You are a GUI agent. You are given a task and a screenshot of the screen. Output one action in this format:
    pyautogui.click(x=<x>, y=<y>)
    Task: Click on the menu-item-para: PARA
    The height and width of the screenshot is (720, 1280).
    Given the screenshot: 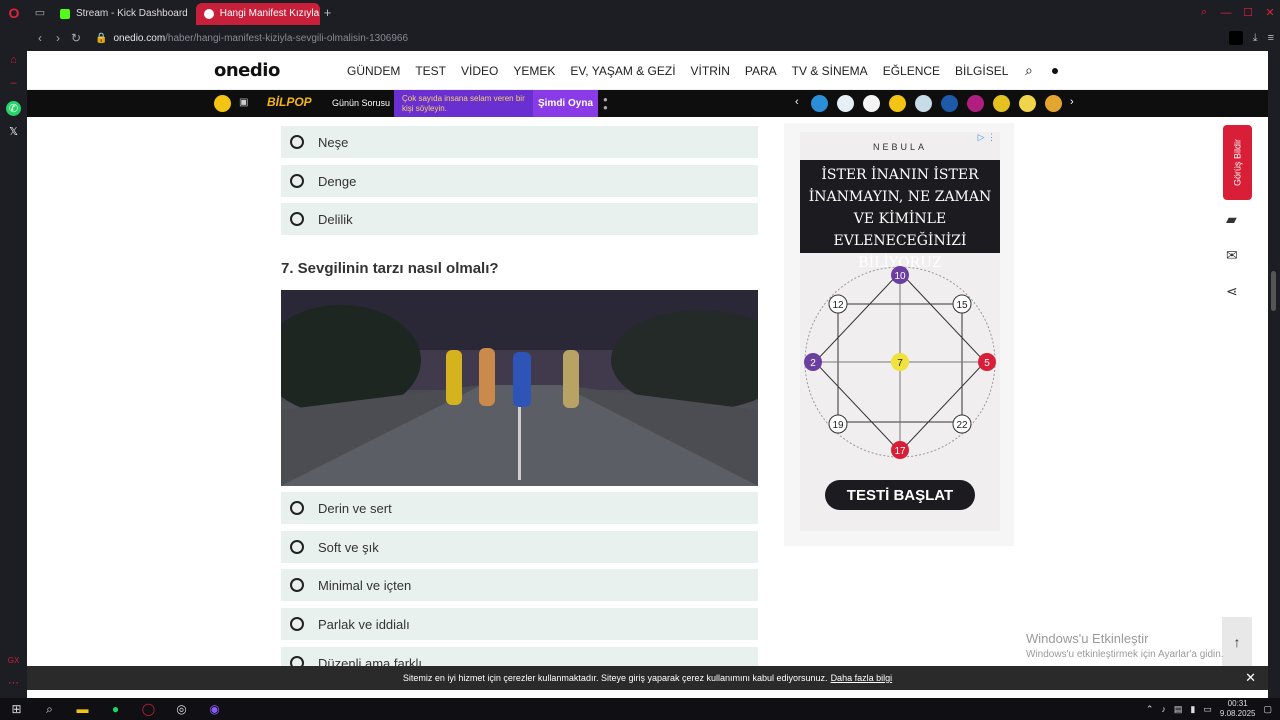 What is the action you would take?
    pyautogui.click(x=761, y=71)
    